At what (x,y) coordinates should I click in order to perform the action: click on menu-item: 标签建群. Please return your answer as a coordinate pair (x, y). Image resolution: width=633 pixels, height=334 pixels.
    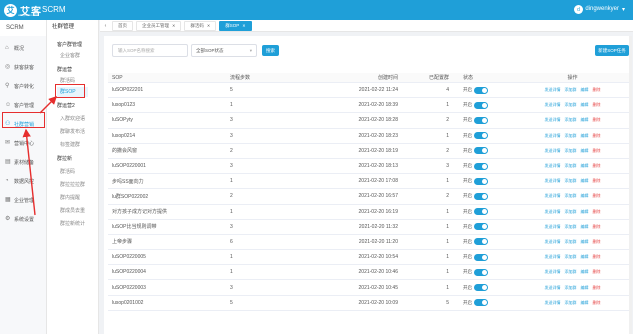
    Looking at the image, I should click on (70, 144).